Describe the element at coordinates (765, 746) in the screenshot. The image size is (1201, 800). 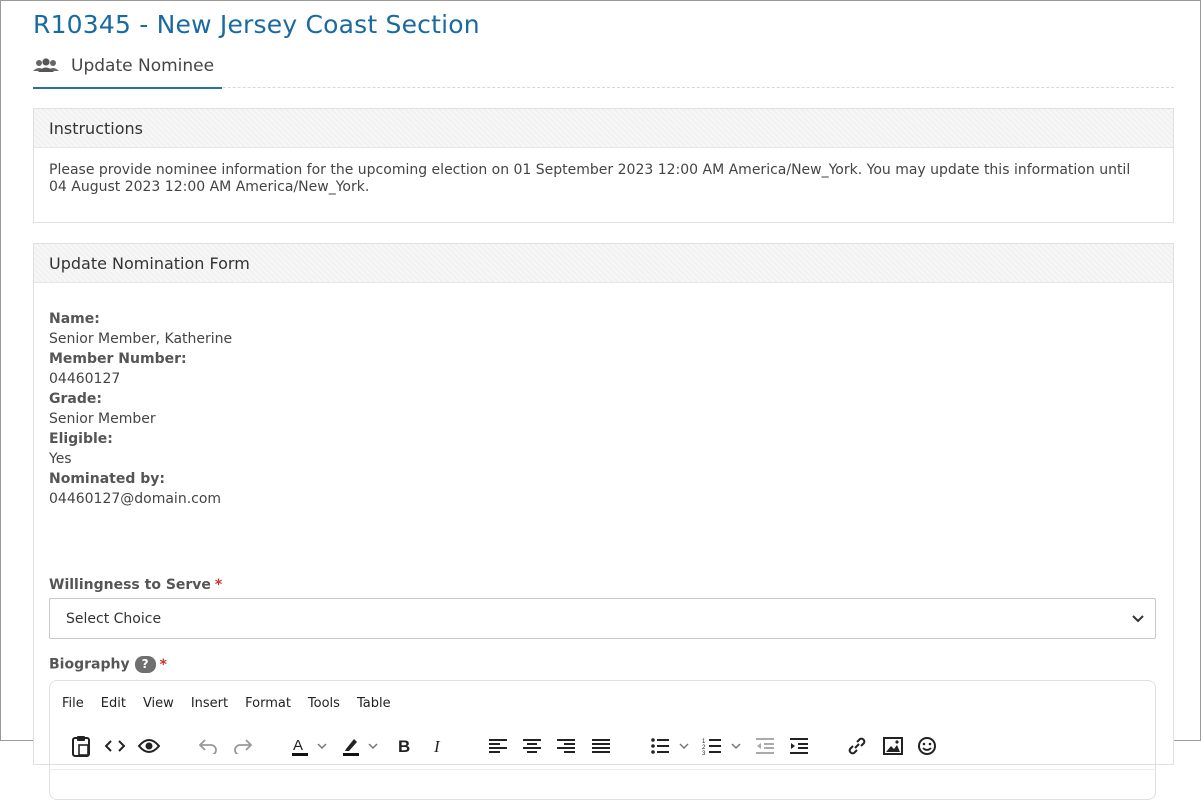
I see `outdent-icon` at that location.